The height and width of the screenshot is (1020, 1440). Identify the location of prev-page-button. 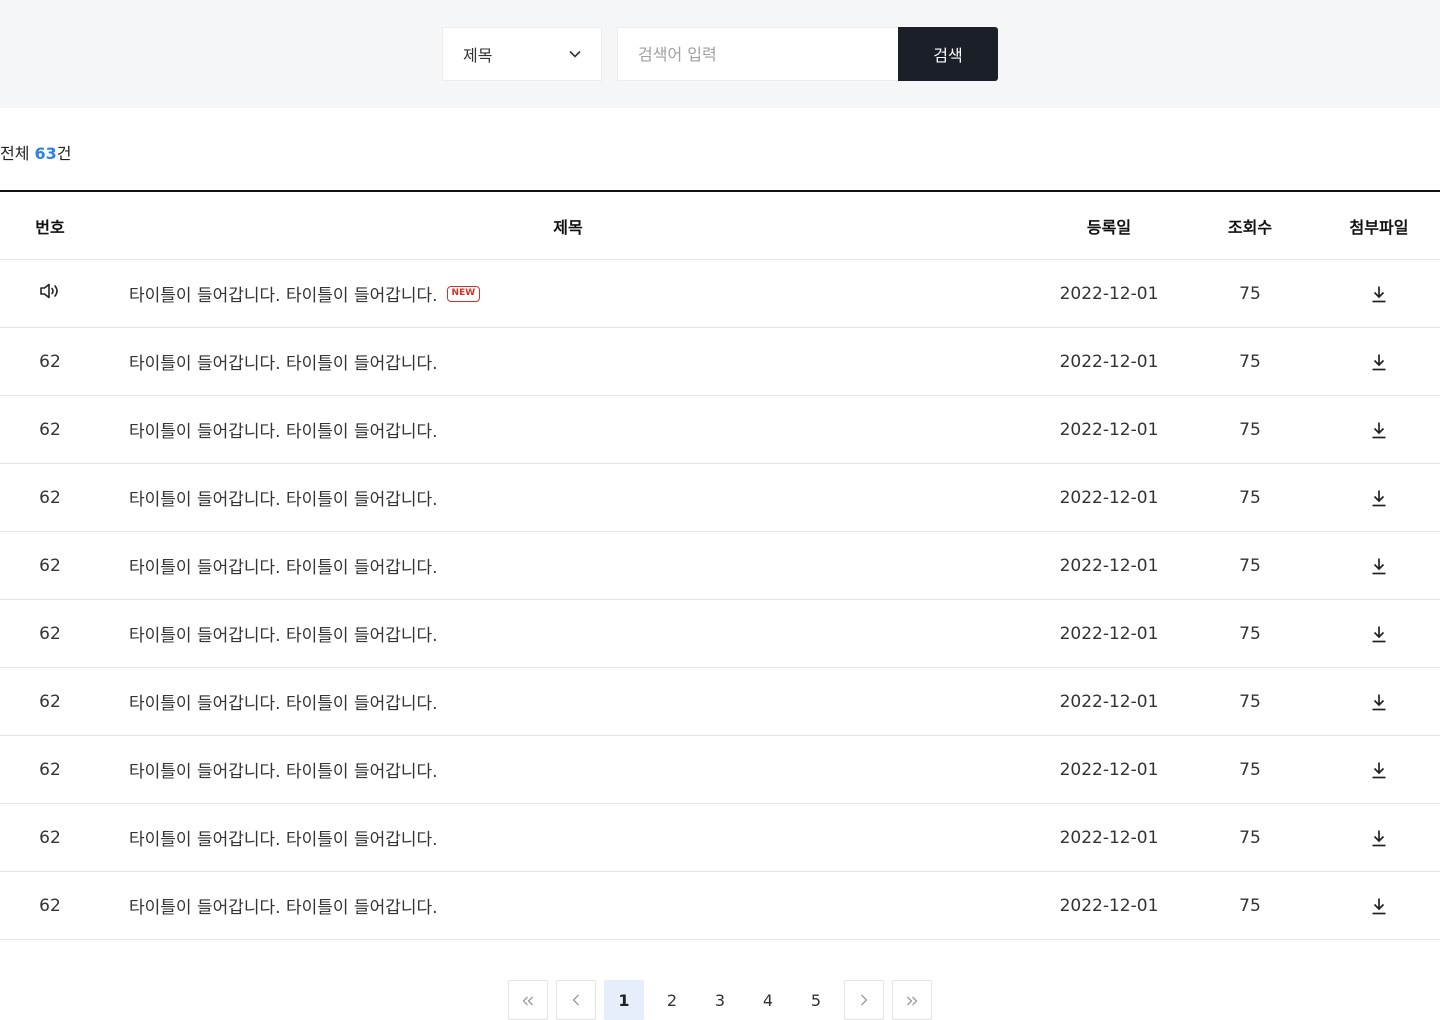
(576, 1000).